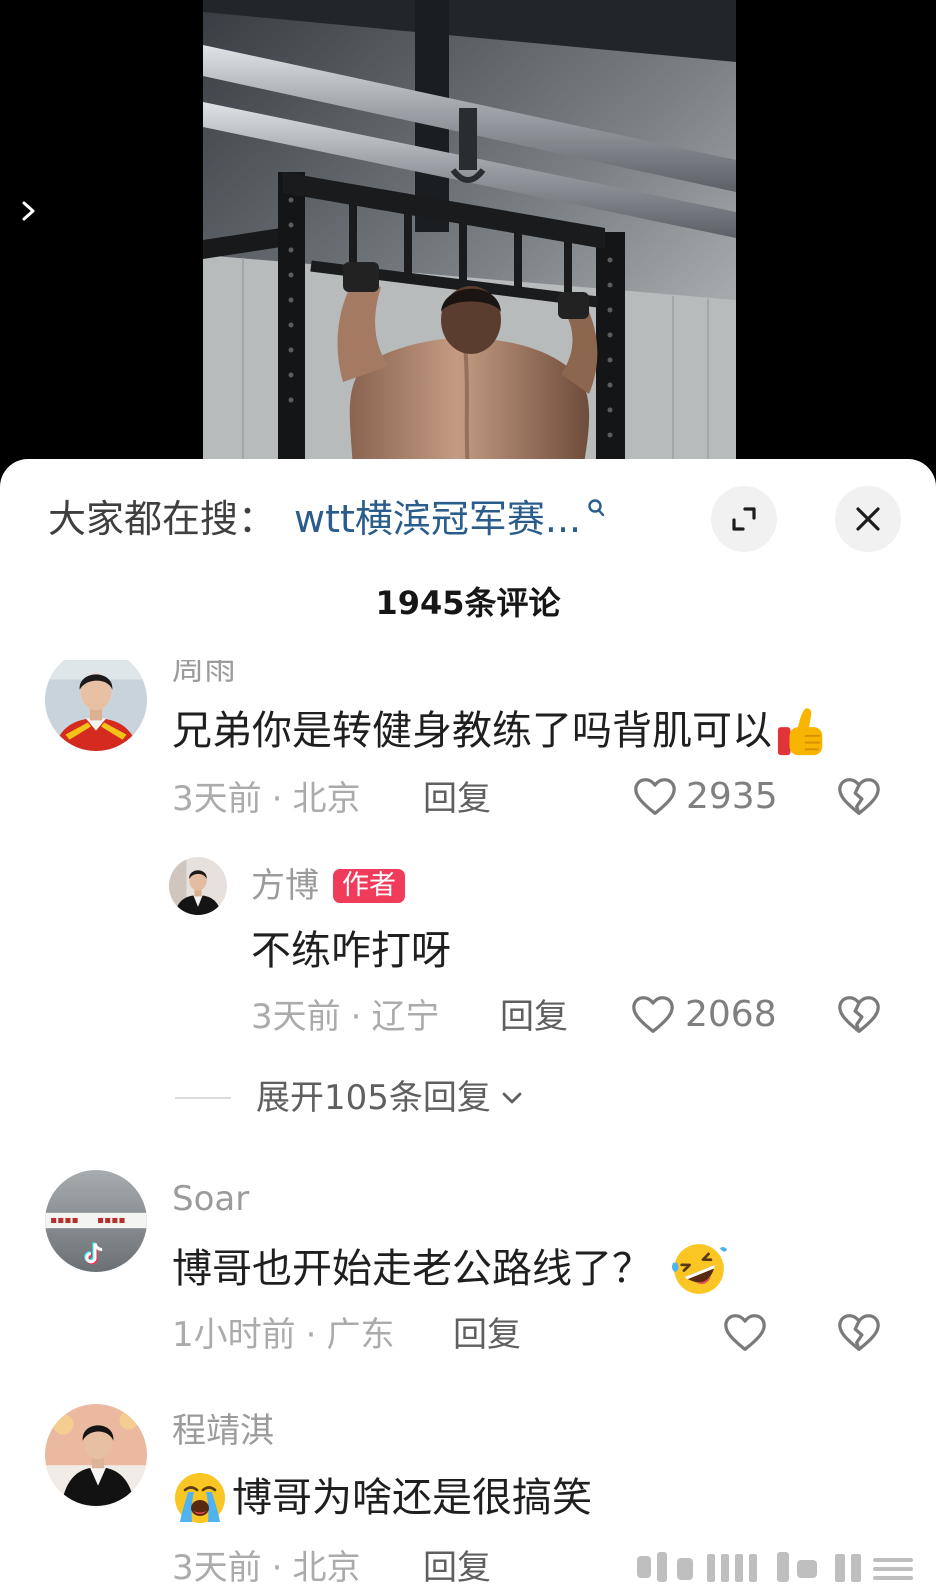  What do you see at coordinates (731, 1014) in the screenshot?
I see `like-count: 2068` at bounding box center [731, 1014].